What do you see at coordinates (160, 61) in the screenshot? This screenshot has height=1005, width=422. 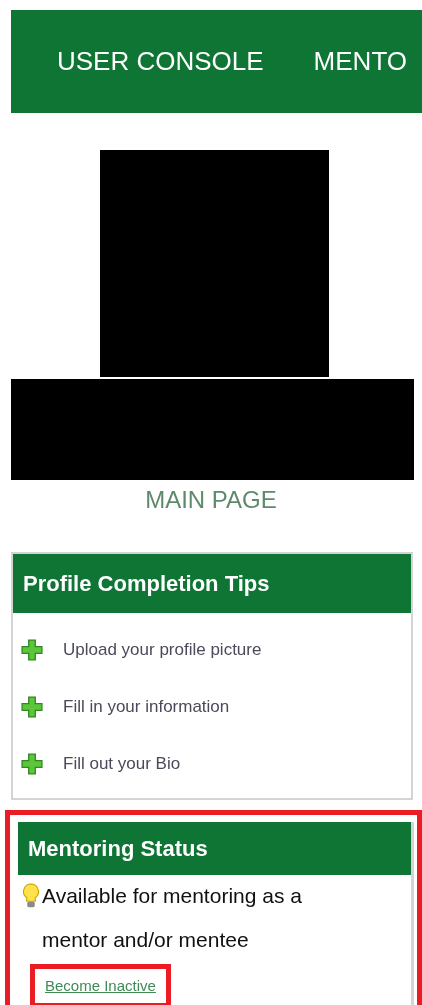 I see `nav-link: USER CONSOLE` at bounding box center [160, 61].